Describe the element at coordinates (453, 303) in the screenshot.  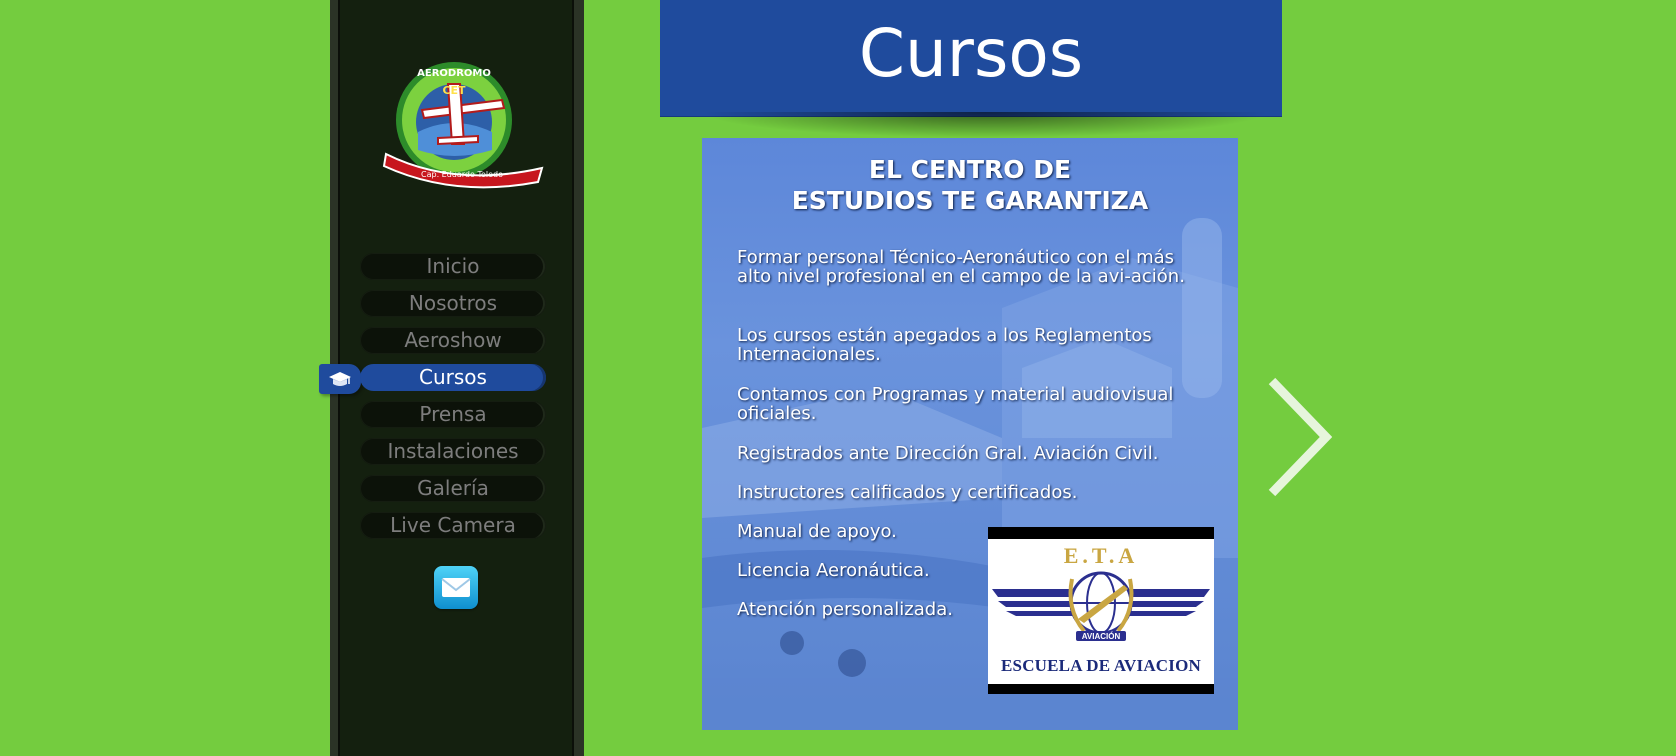
I see `nav-item-nosotros: Nosotros` at that location.